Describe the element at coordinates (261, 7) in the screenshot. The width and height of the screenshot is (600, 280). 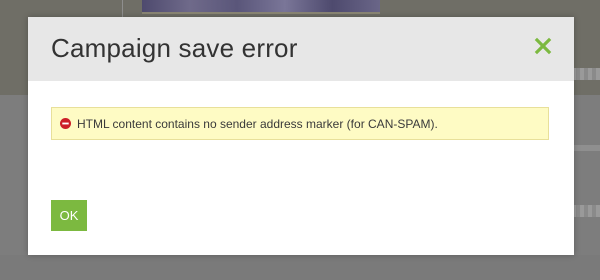
I see `background-image-thumbnail` at that location.